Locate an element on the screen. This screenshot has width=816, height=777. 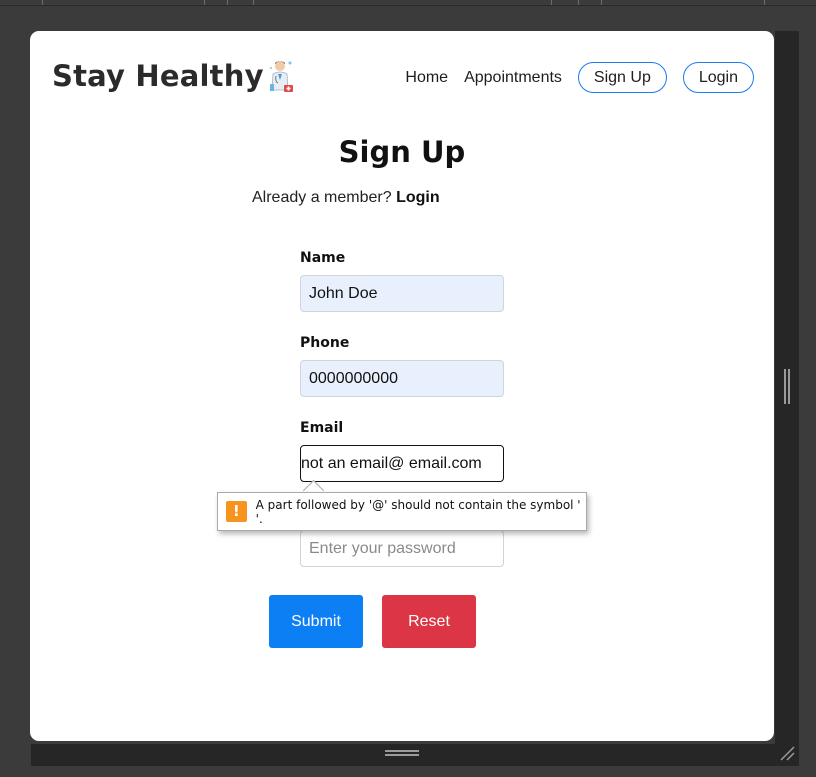
nav-home-link: Home is located at coordinates (426, 78).